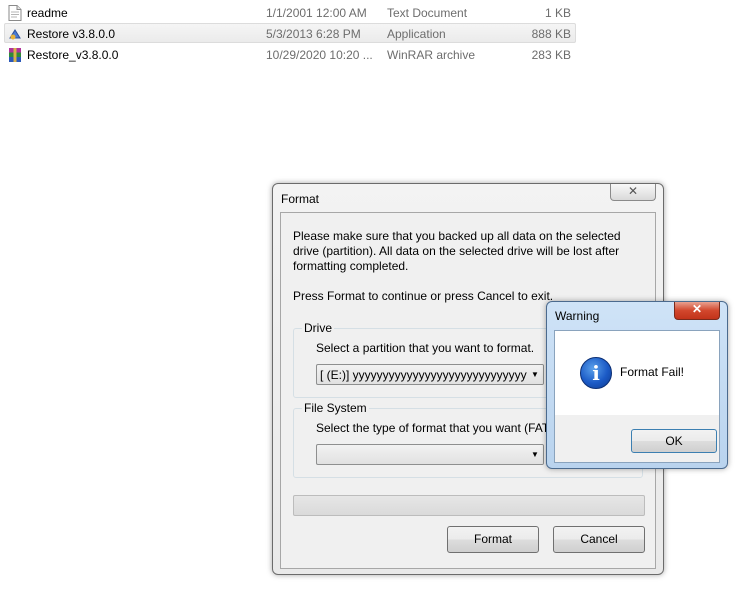  What do you see at coordinates (557, 13) in the screenshot?
I see `file-size: 1 KB` at bounding box center [557, 13].